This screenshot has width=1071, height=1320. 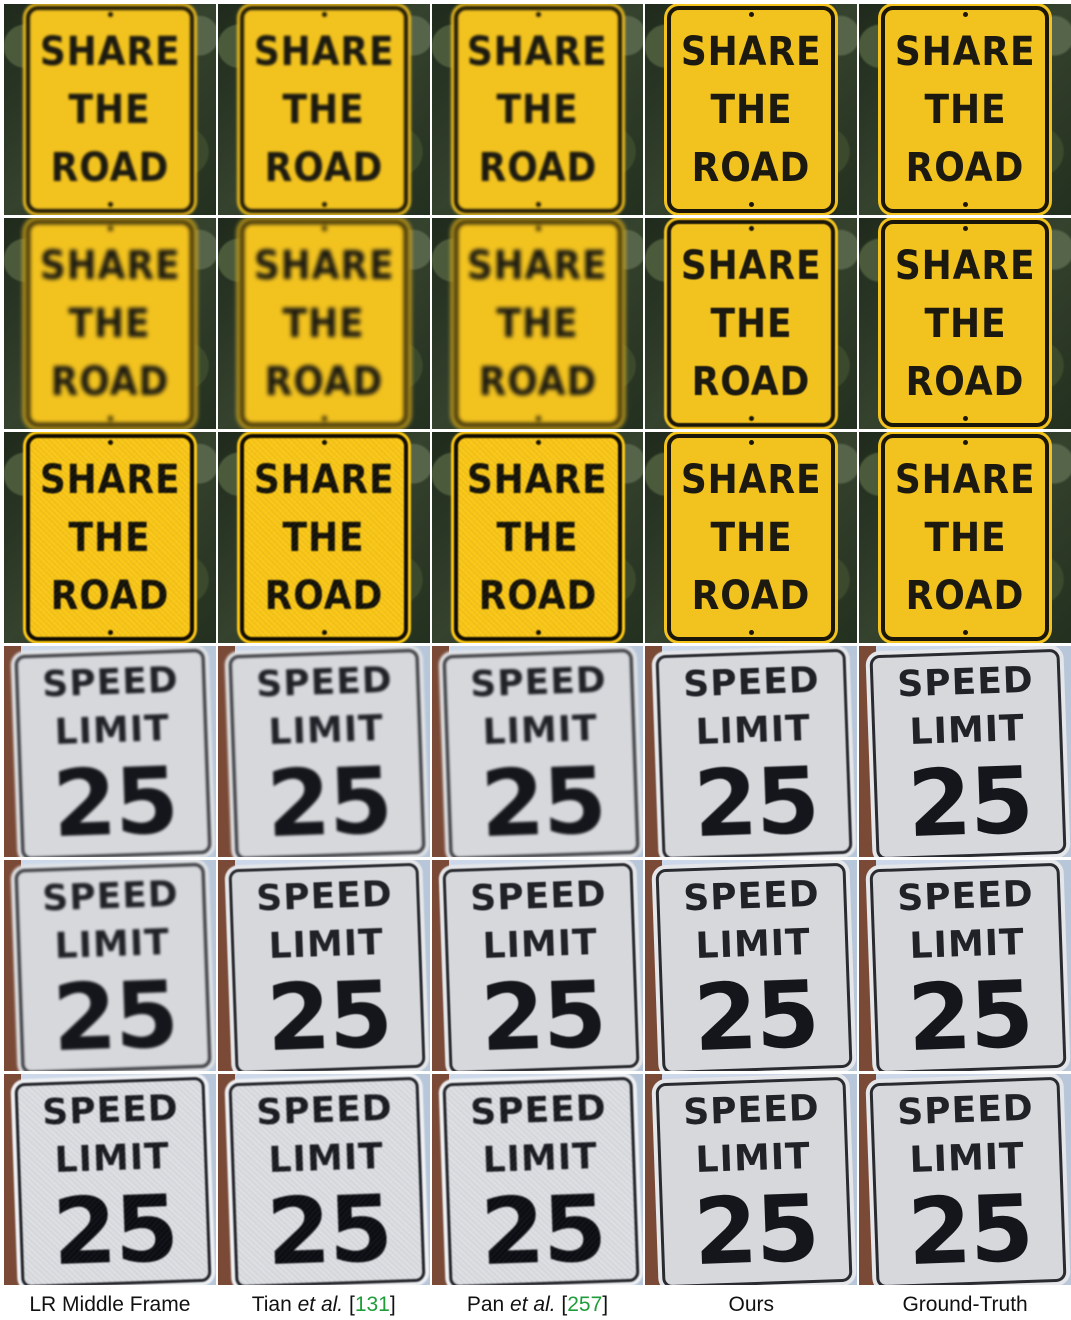 I want to click on column-label: Tian et al. [131], so click(x=323, y=1304).